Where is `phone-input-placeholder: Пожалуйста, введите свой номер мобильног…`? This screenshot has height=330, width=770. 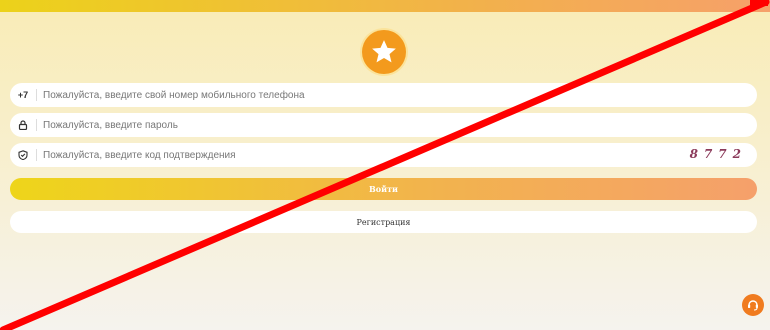
phone-input-placeholder: Пожалуйста, введите свой номер мобильног… is located at coordinates (174, 95).